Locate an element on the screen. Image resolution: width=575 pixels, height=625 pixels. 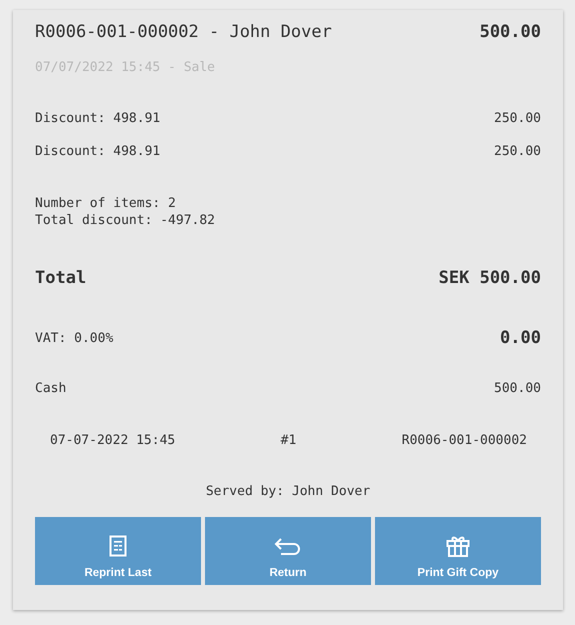
vat-amount: 0.00 is located at coordinates (520, 338).